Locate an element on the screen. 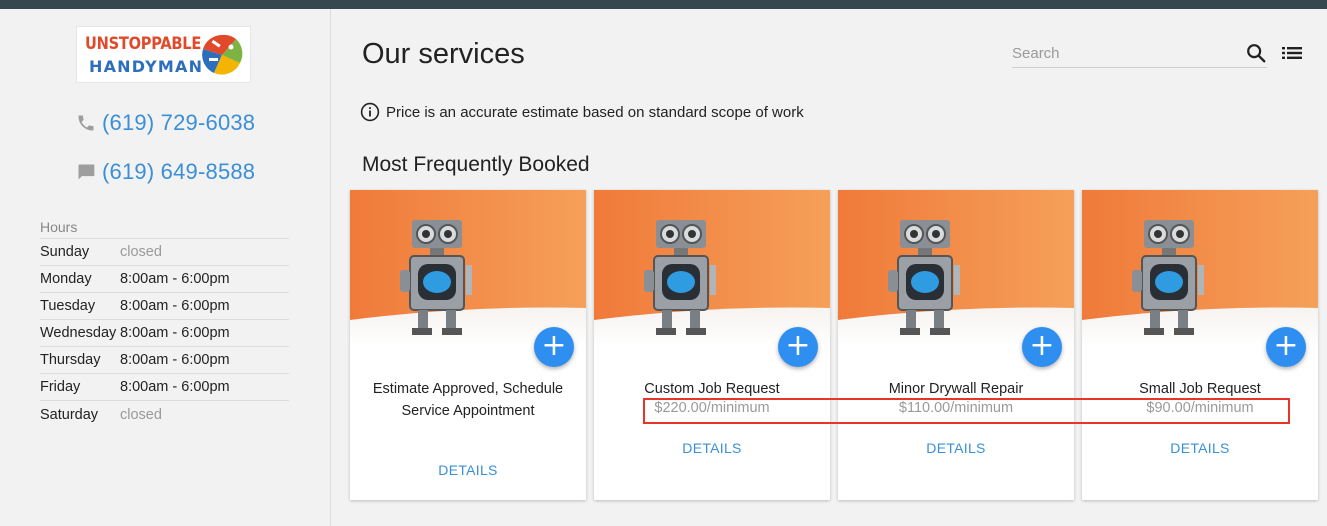 The height and width of the screenshot is (526, 1327). service-title: Custom Job Request is located at coordinates (712, 389).